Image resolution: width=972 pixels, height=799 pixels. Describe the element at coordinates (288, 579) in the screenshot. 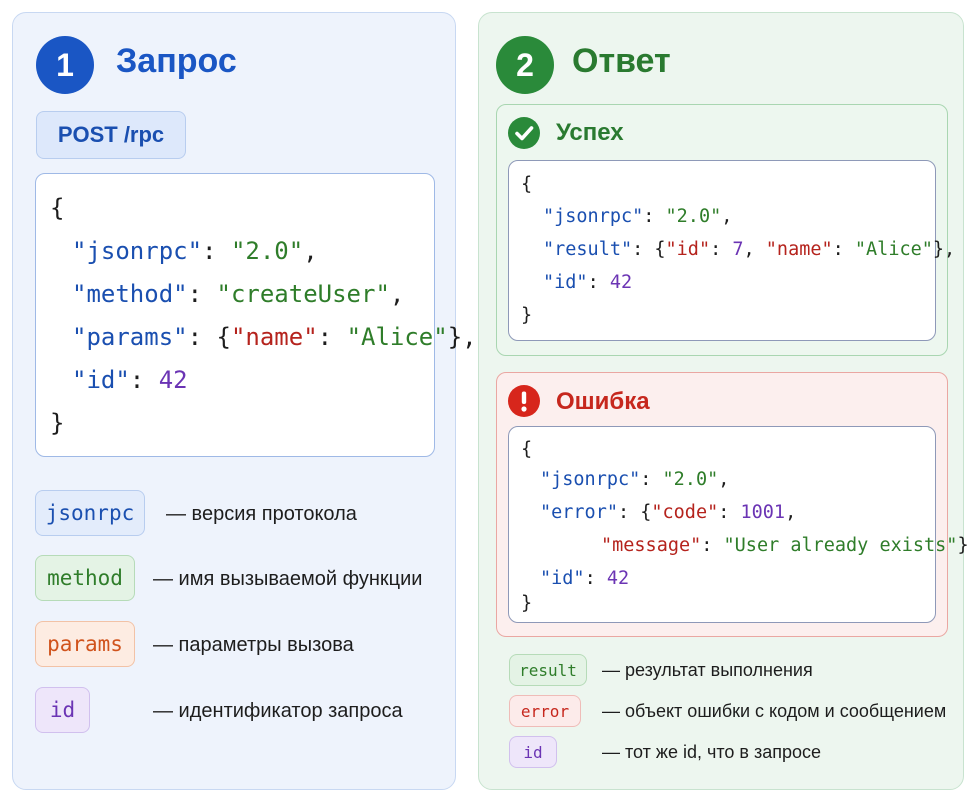

I see `legend-desc-method: — имя вызываемой функции` at that location.